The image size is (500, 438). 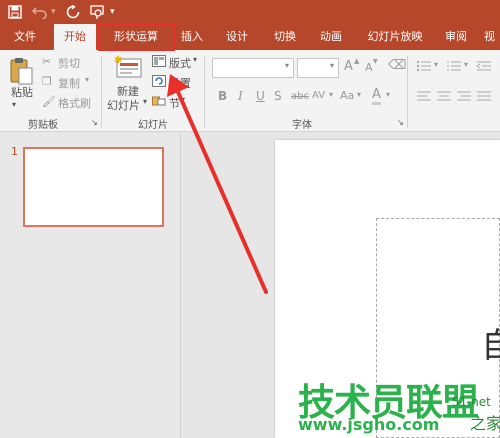 What do you see at coordinates (369, 424) in the screenshot?
I see `watermark-url: www.jsgho.com` at bounding box center [369, 424].